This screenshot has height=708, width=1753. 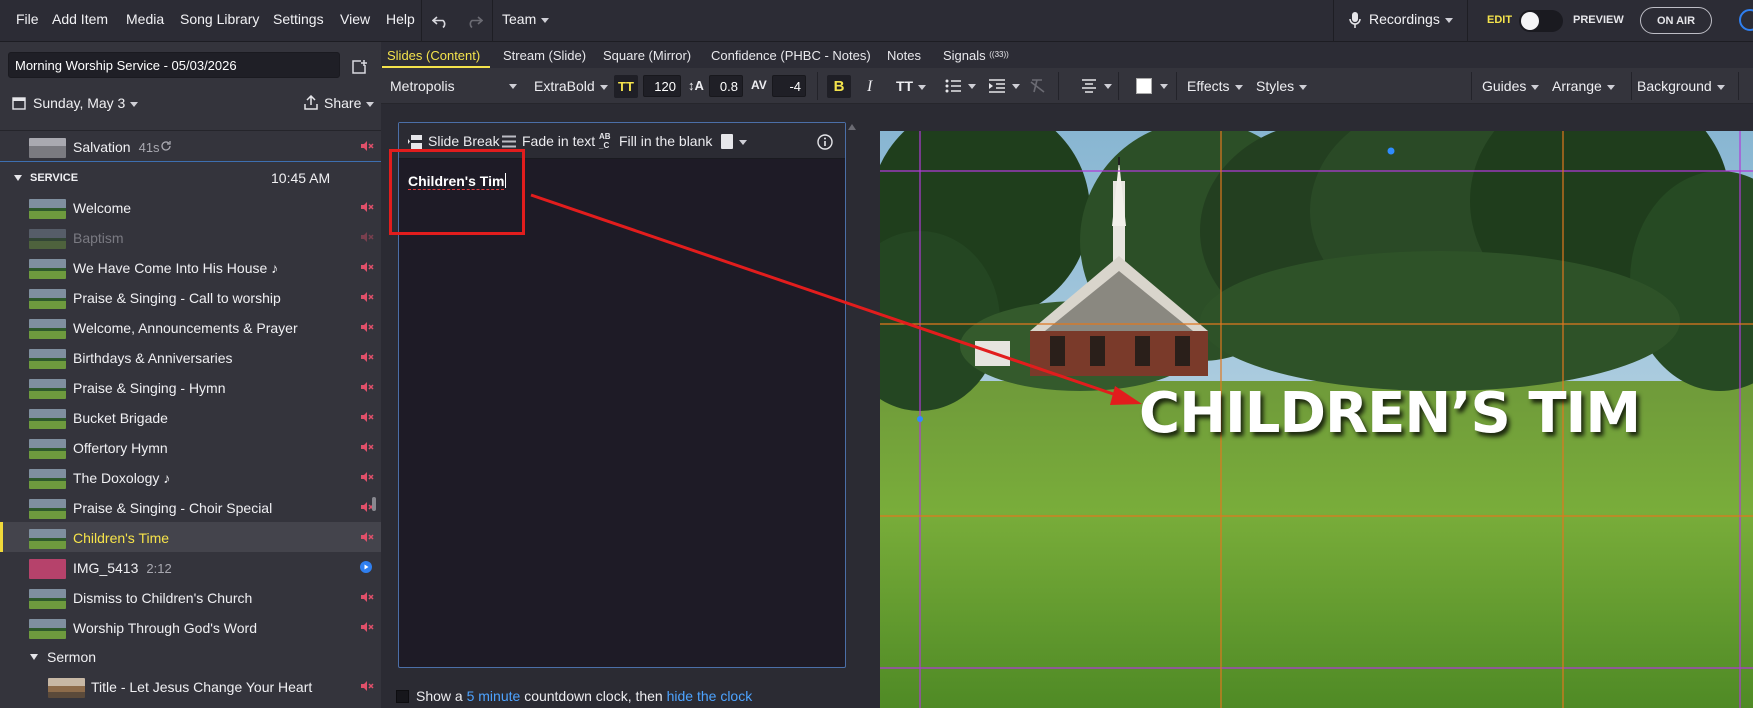 I want to click on list-item: We Have Come Into His House ♪, so click(x=190, y=267).